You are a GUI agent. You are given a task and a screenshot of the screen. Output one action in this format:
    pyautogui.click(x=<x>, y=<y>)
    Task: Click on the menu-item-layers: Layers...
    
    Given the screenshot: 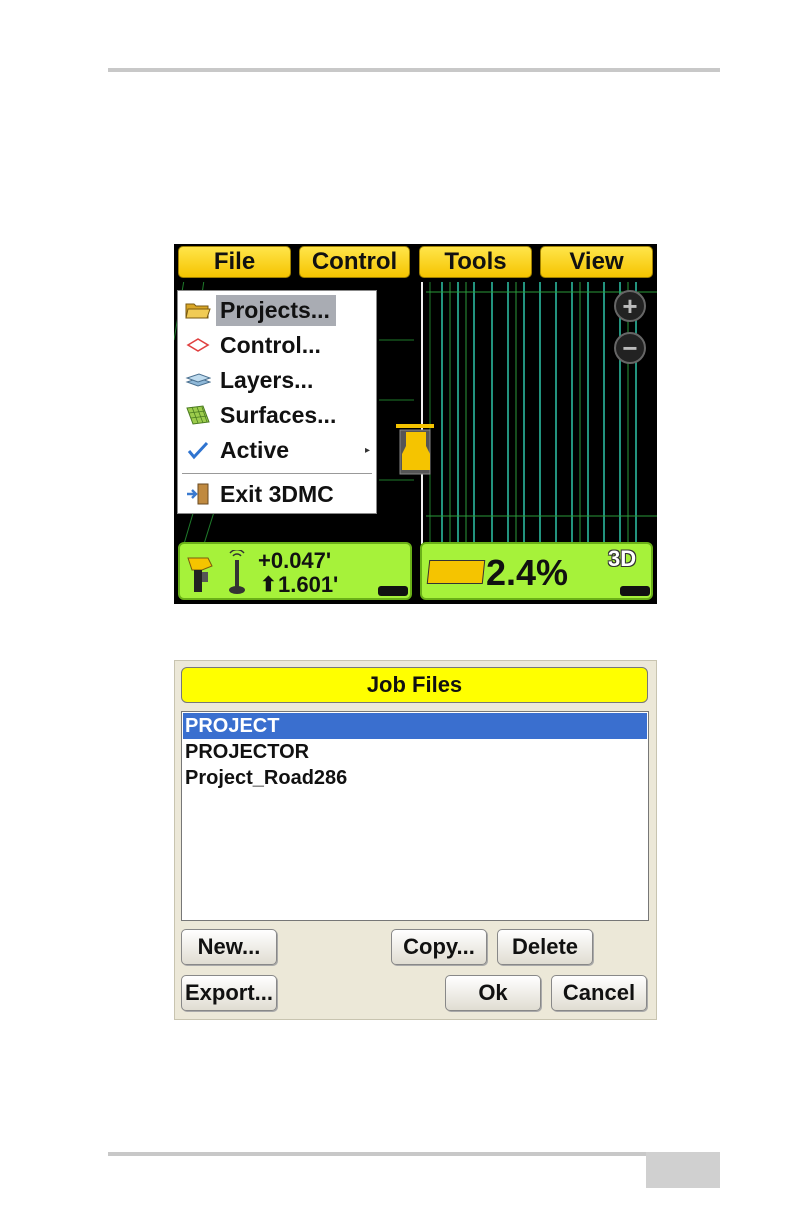 What is the action you would take?
    pyautogui.click(x=277, y=380)
    